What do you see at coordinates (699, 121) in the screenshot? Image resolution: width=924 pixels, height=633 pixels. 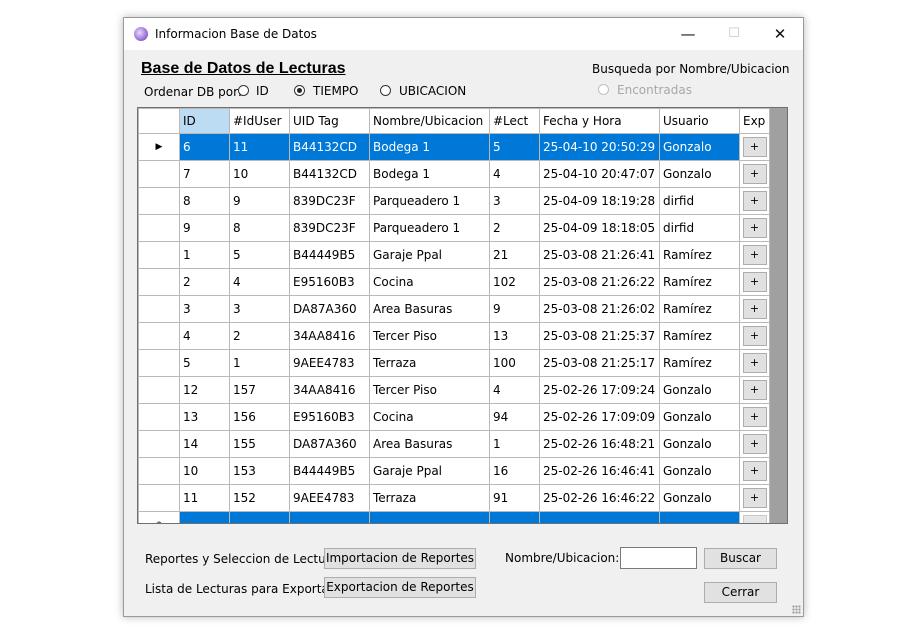 I see `column-header-user: Usuario` at bounding box center [699, 121].